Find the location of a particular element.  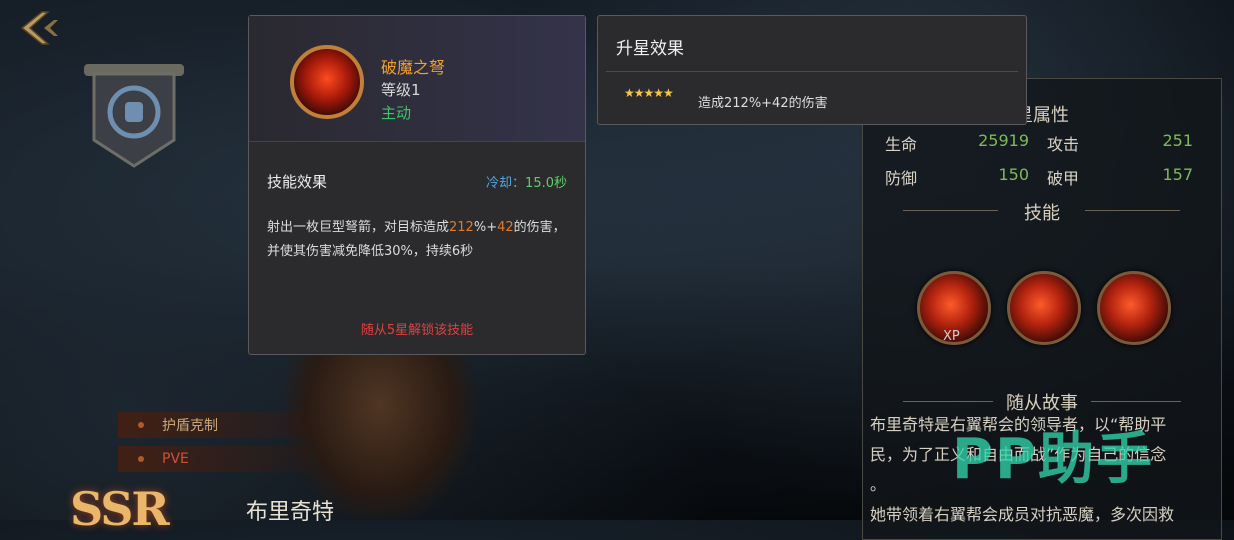

effect-title: 技能效果 is located at coordinates (297, 182).